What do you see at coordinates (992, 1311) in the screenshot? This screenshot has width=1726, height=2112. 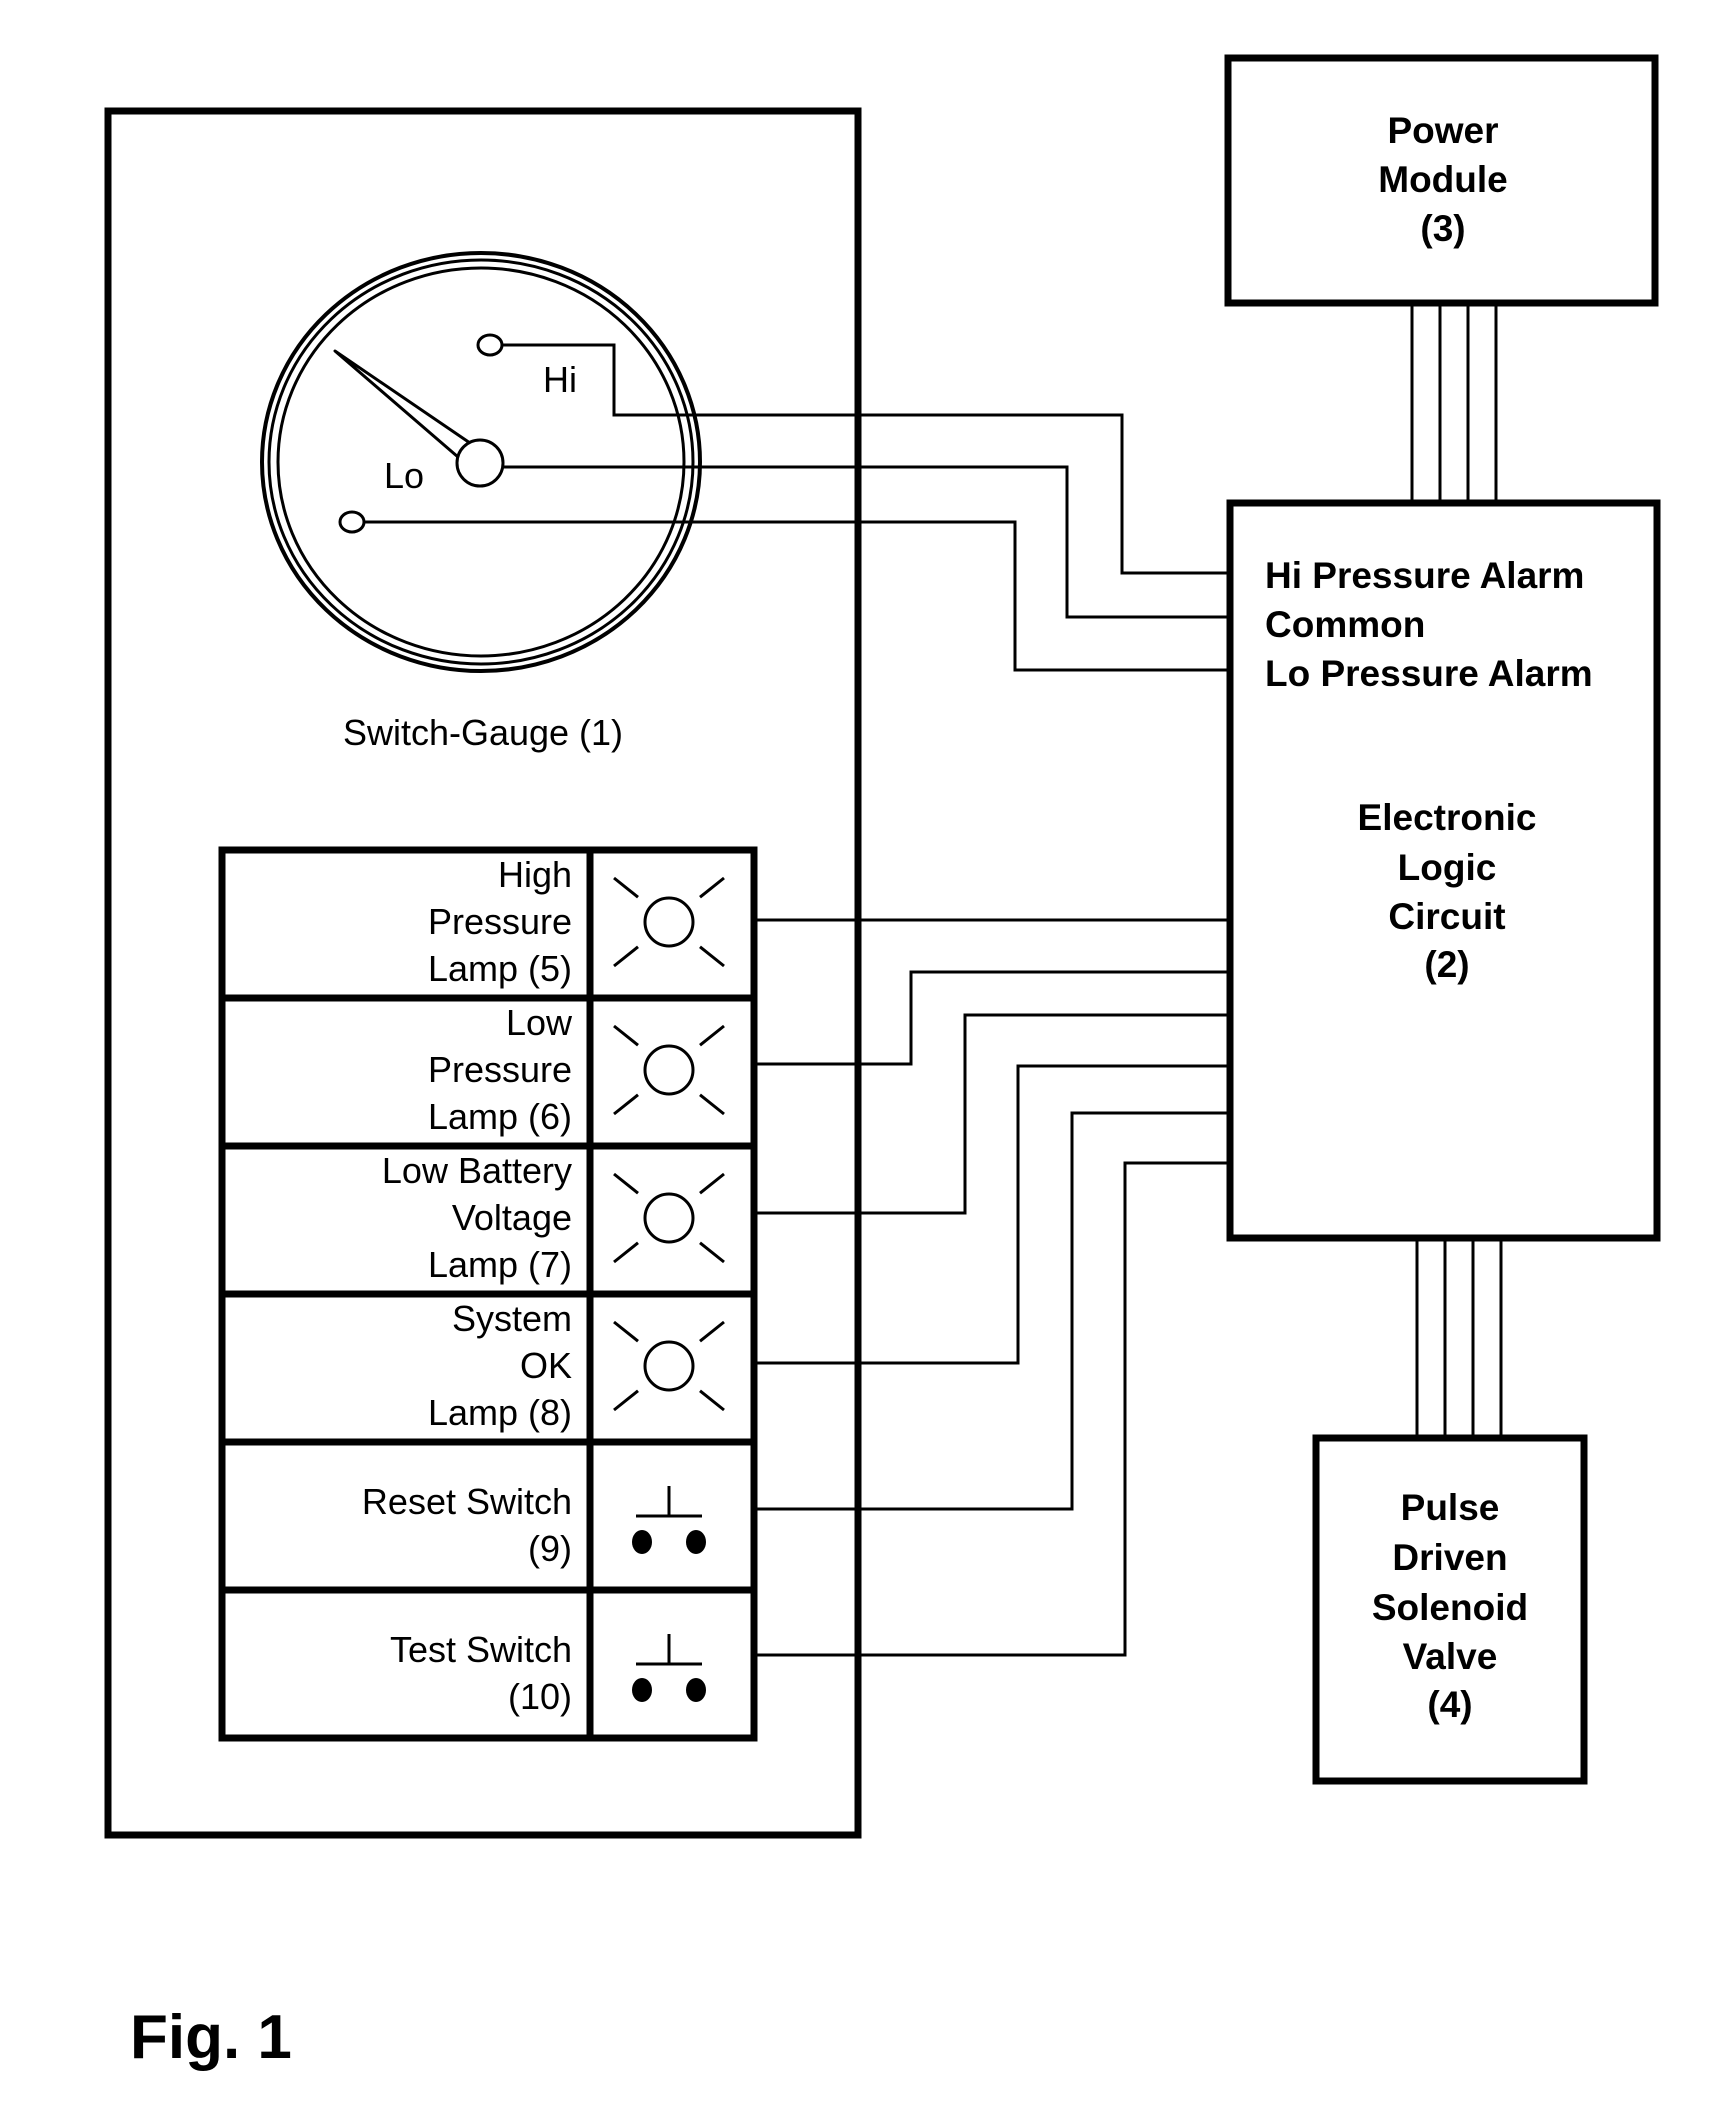 I see `wire-reset-switch` at bounding box center [992, 1311].